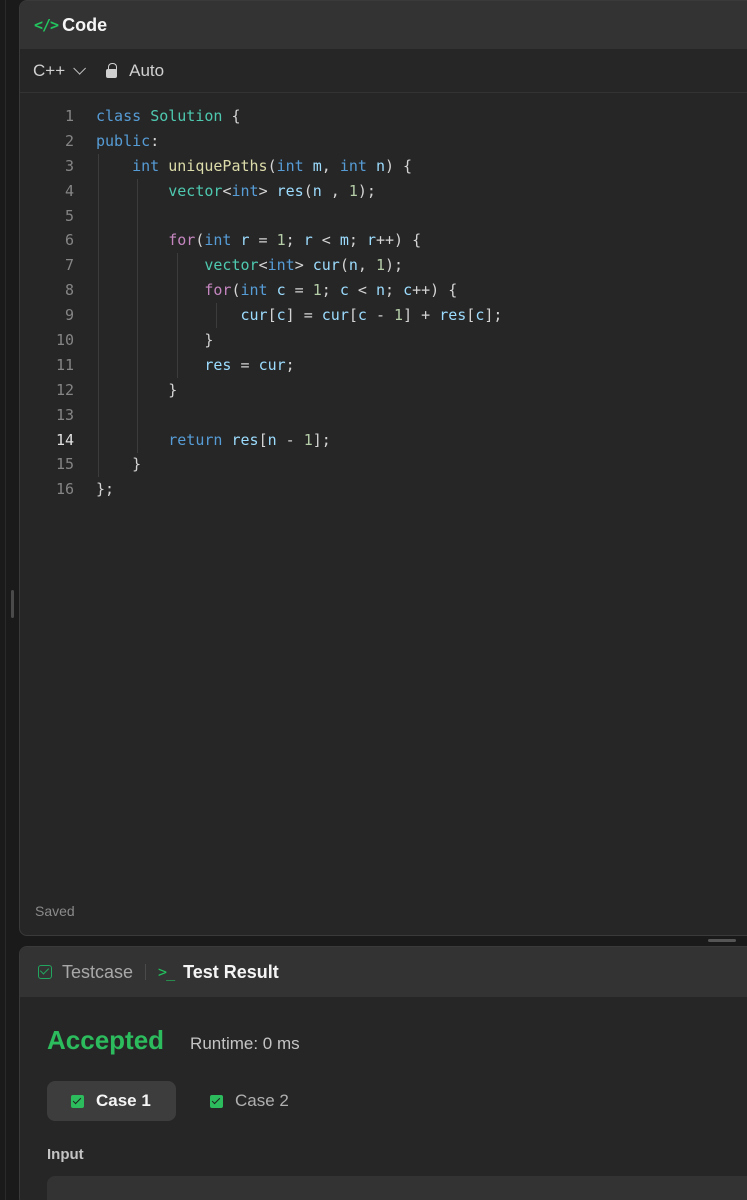 The height and width of the screenshot is (1200, 747). What do you see at coordinates (64, 439) in the screenshot?
I see `line-number: 14` at bounding box center [64, 439].